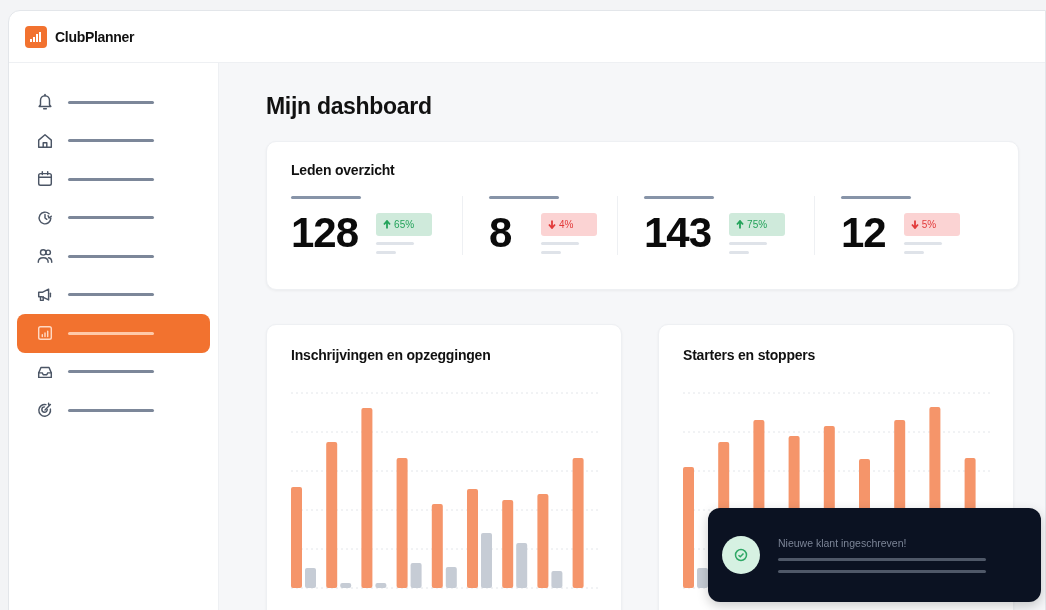  I want to click on chart-icon, so click(45, 333).